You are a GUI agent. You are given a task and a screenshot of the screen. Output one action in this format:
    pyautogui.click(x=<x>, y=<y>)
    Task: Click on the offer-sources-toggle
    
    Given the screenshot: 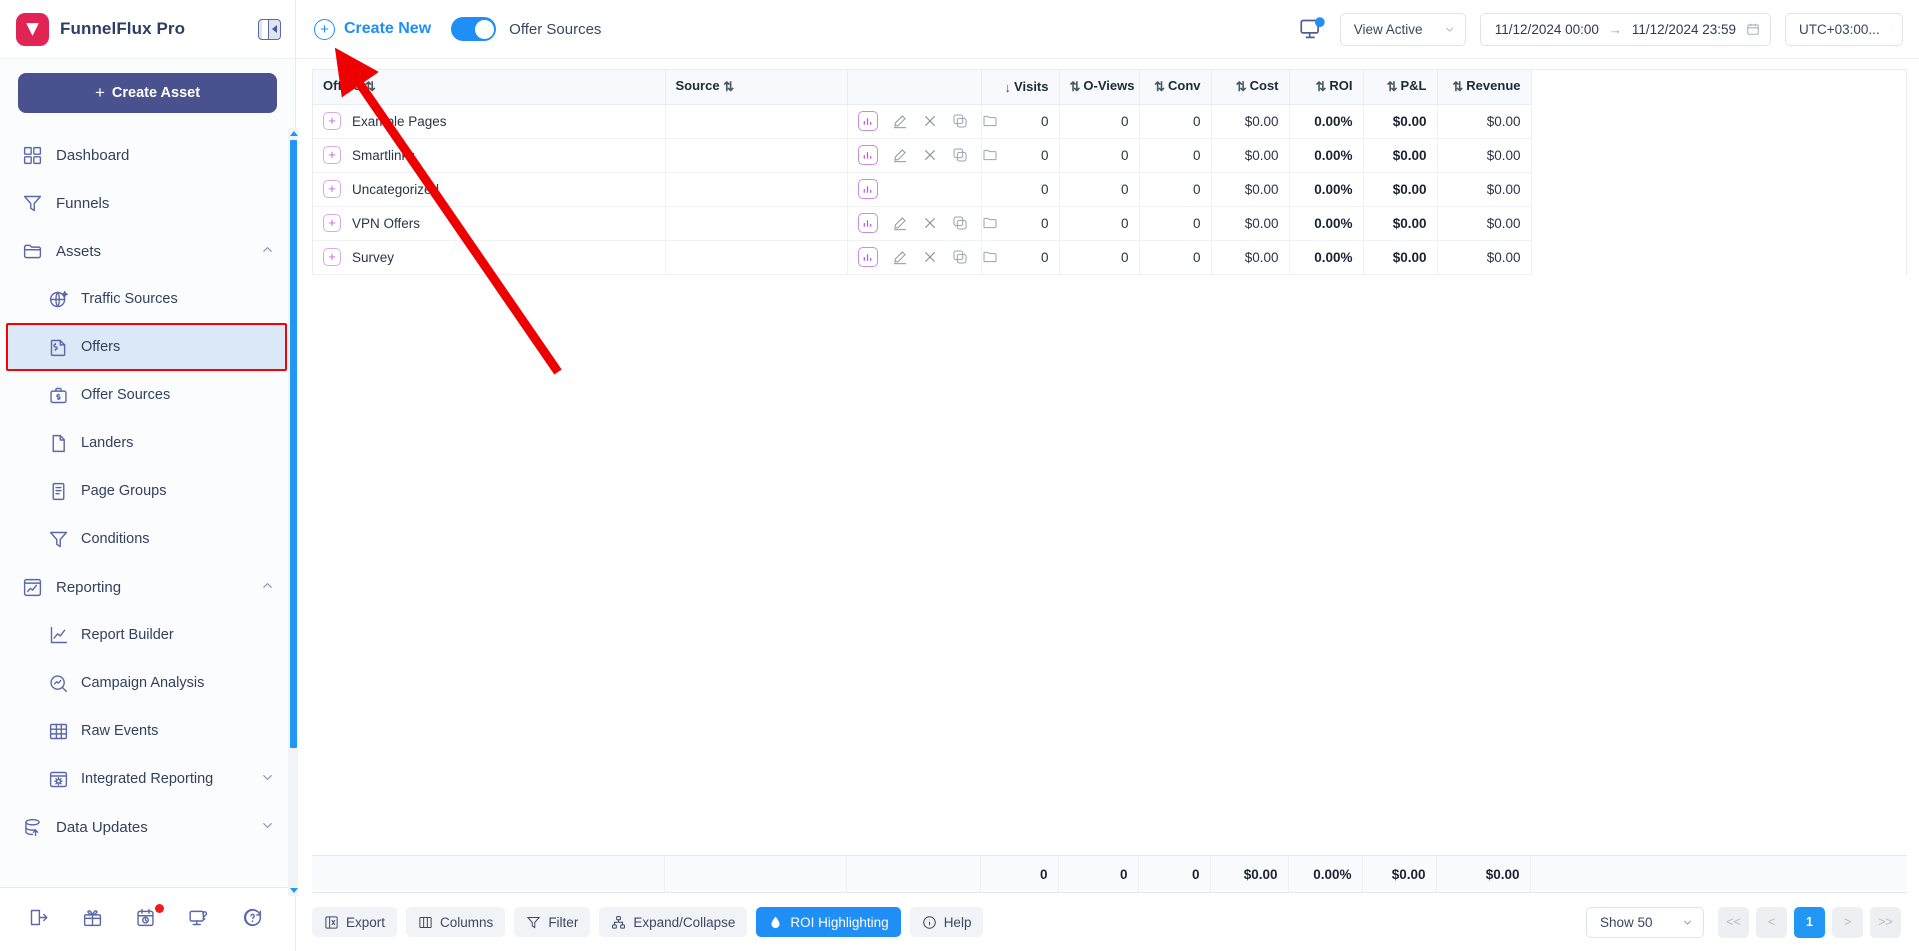 What is the action you would take?
    pyautogui.click(x=474, y=29)
    